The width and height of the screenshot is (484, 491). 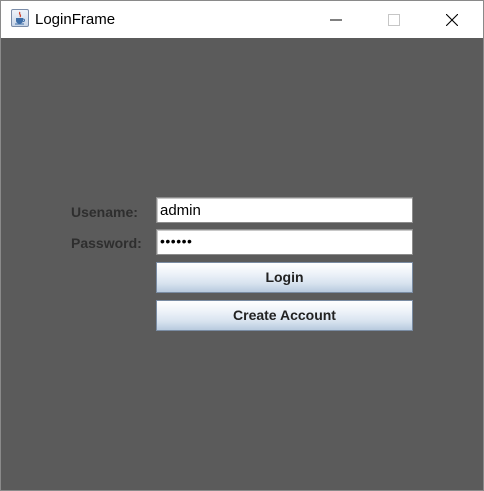 I want to click on minimize-icon, so click(x=336, y=20).